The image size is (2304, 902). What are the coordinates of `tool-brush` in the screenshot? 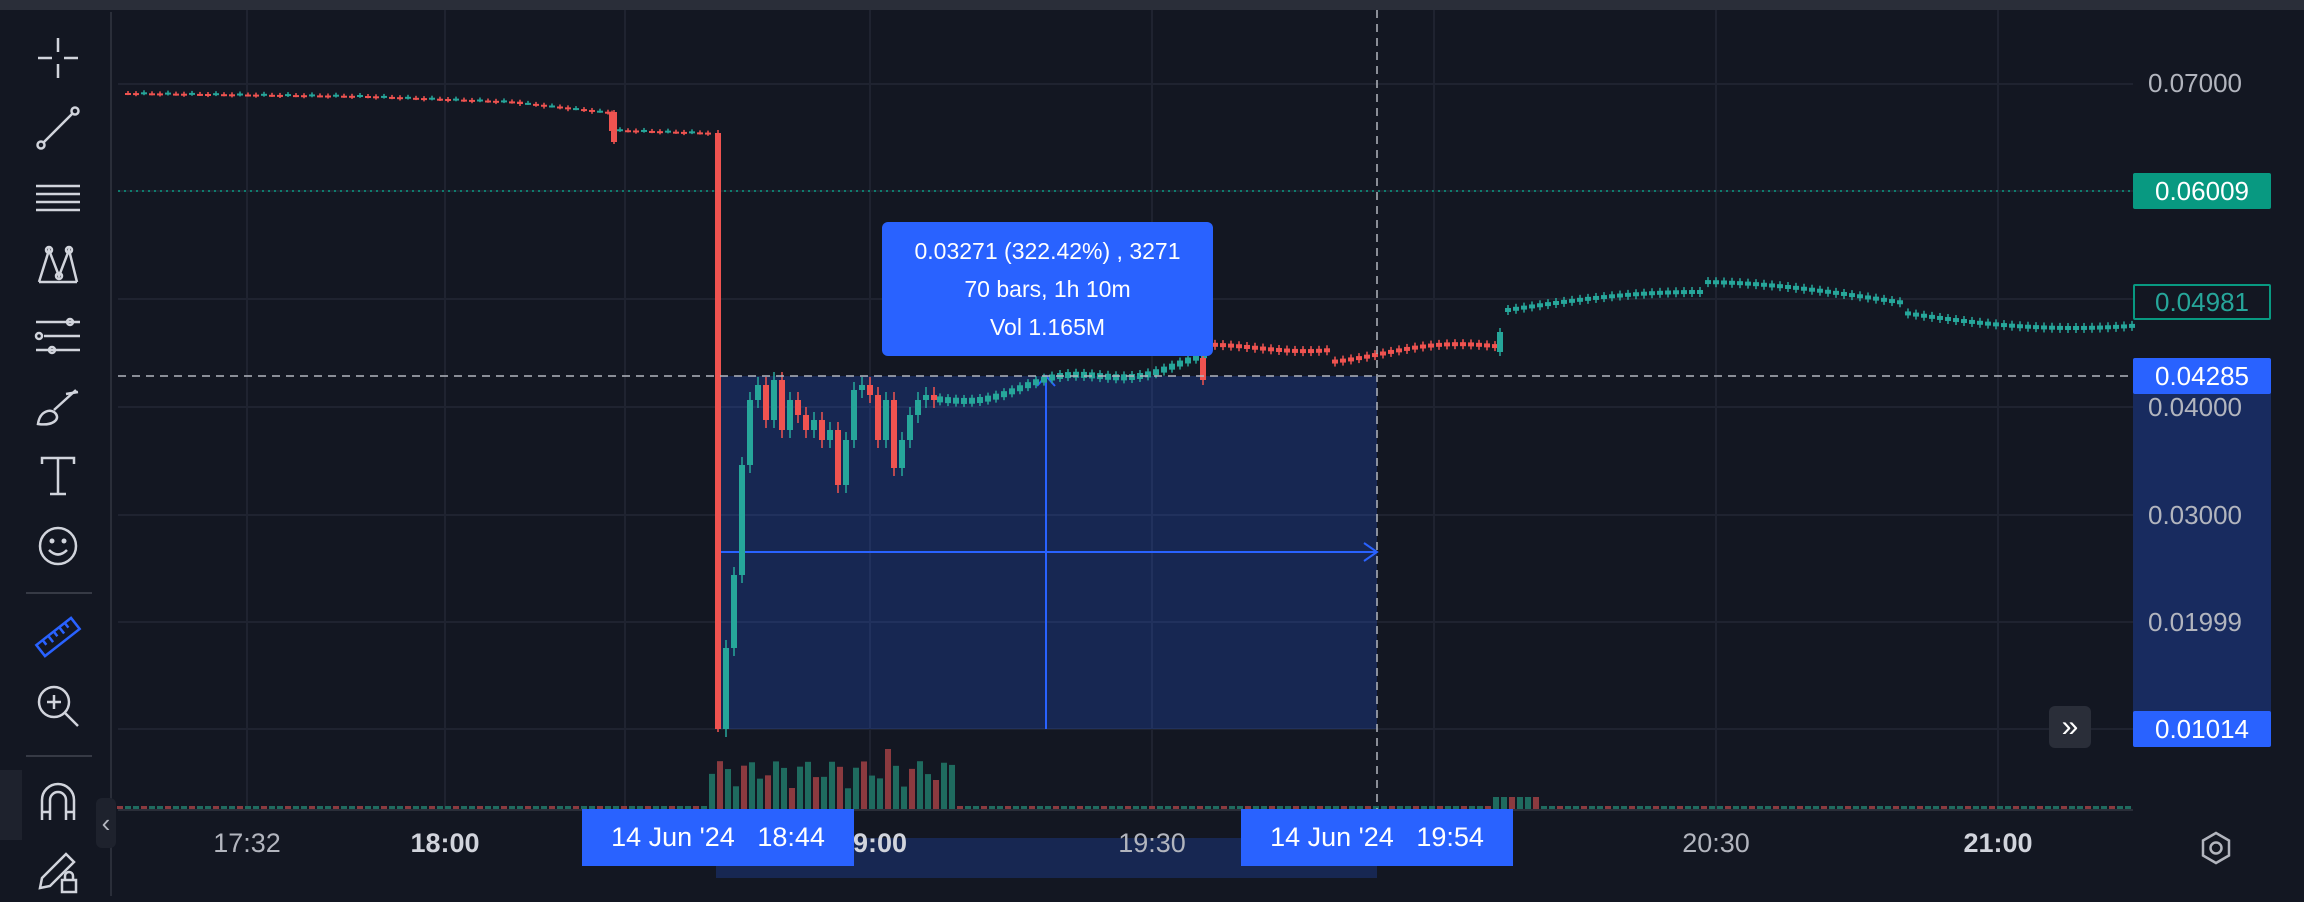 It's located at (58, 406).